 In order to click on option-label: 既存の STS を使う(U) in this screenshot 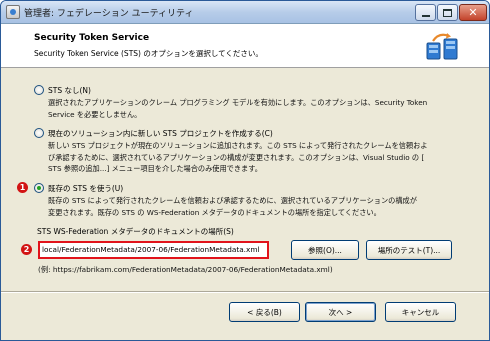, I will do `click(86, 188)`.